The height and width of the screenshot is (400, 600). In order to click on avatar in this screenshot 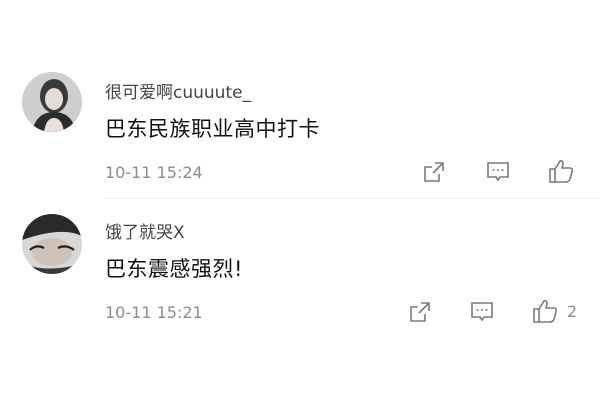, I will do `click(52, 244)`.